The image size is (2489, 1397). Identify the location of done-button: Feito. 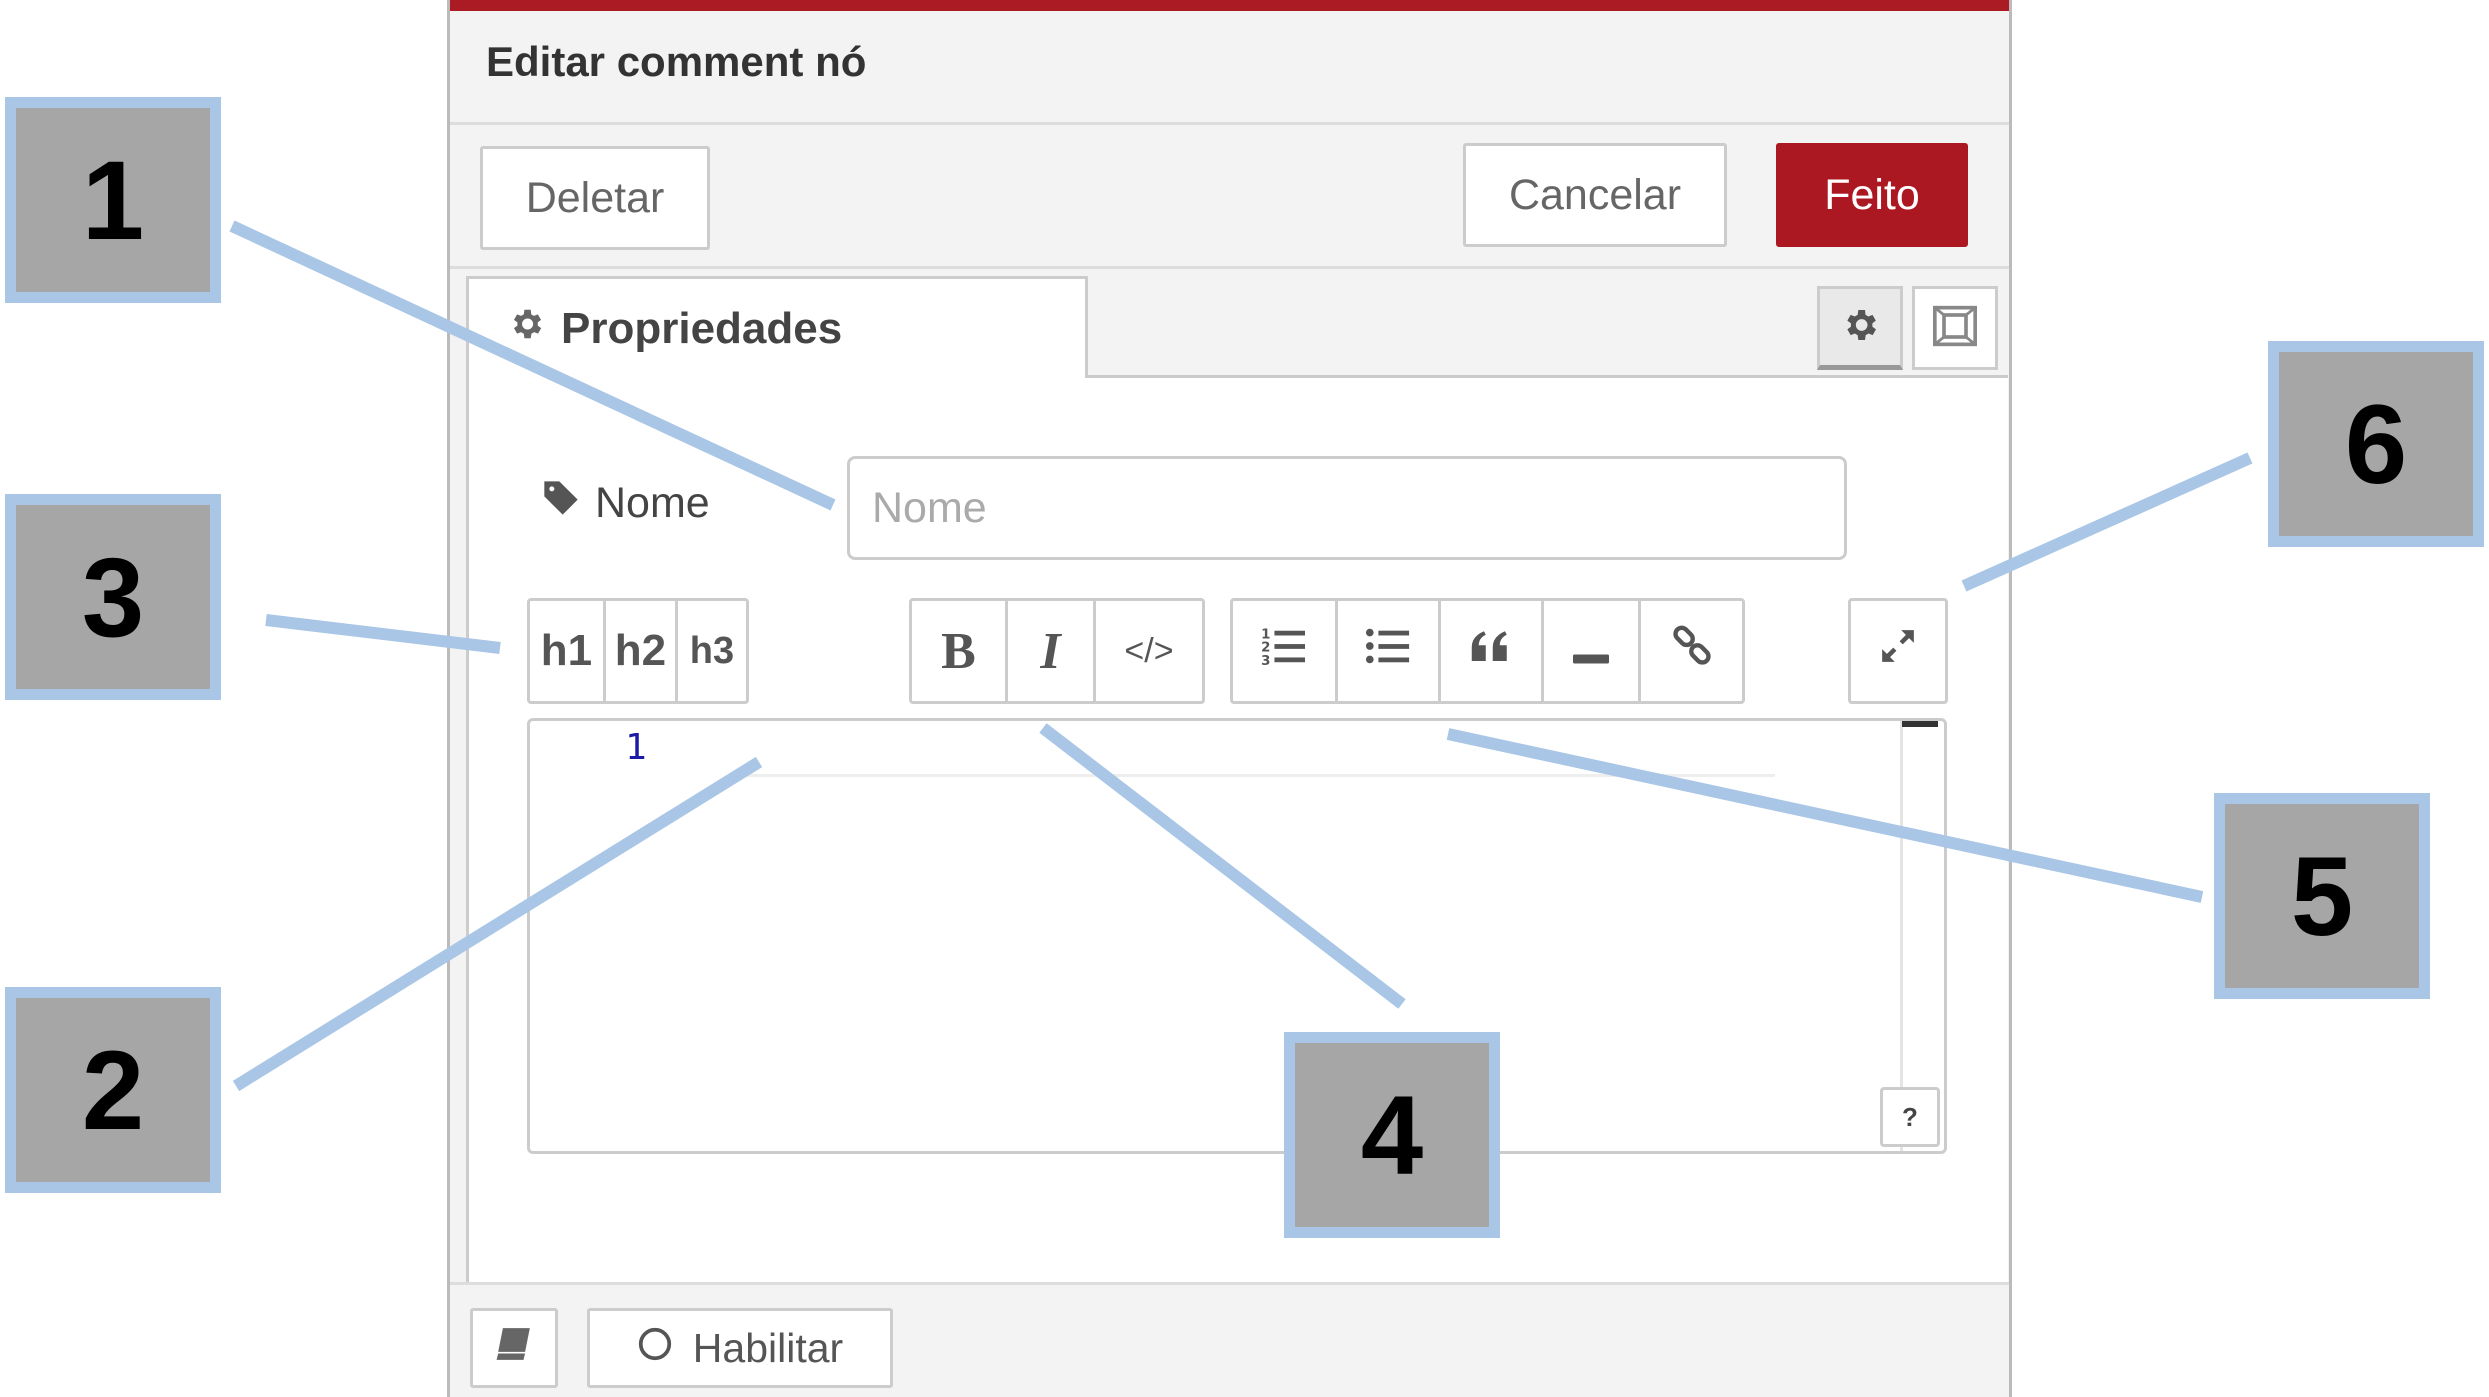
(1872, 195).